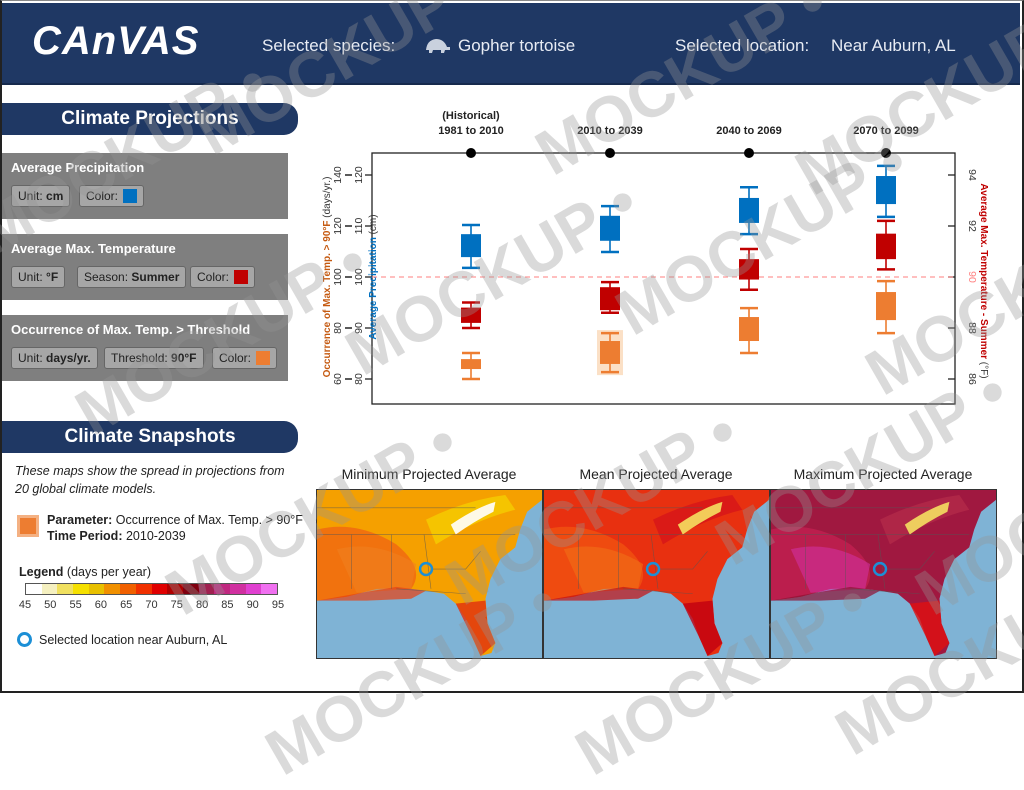  Describe the element at coordinates (176, 605) in the screenshot. I see `colorbar-tick-label: 75` at that location.